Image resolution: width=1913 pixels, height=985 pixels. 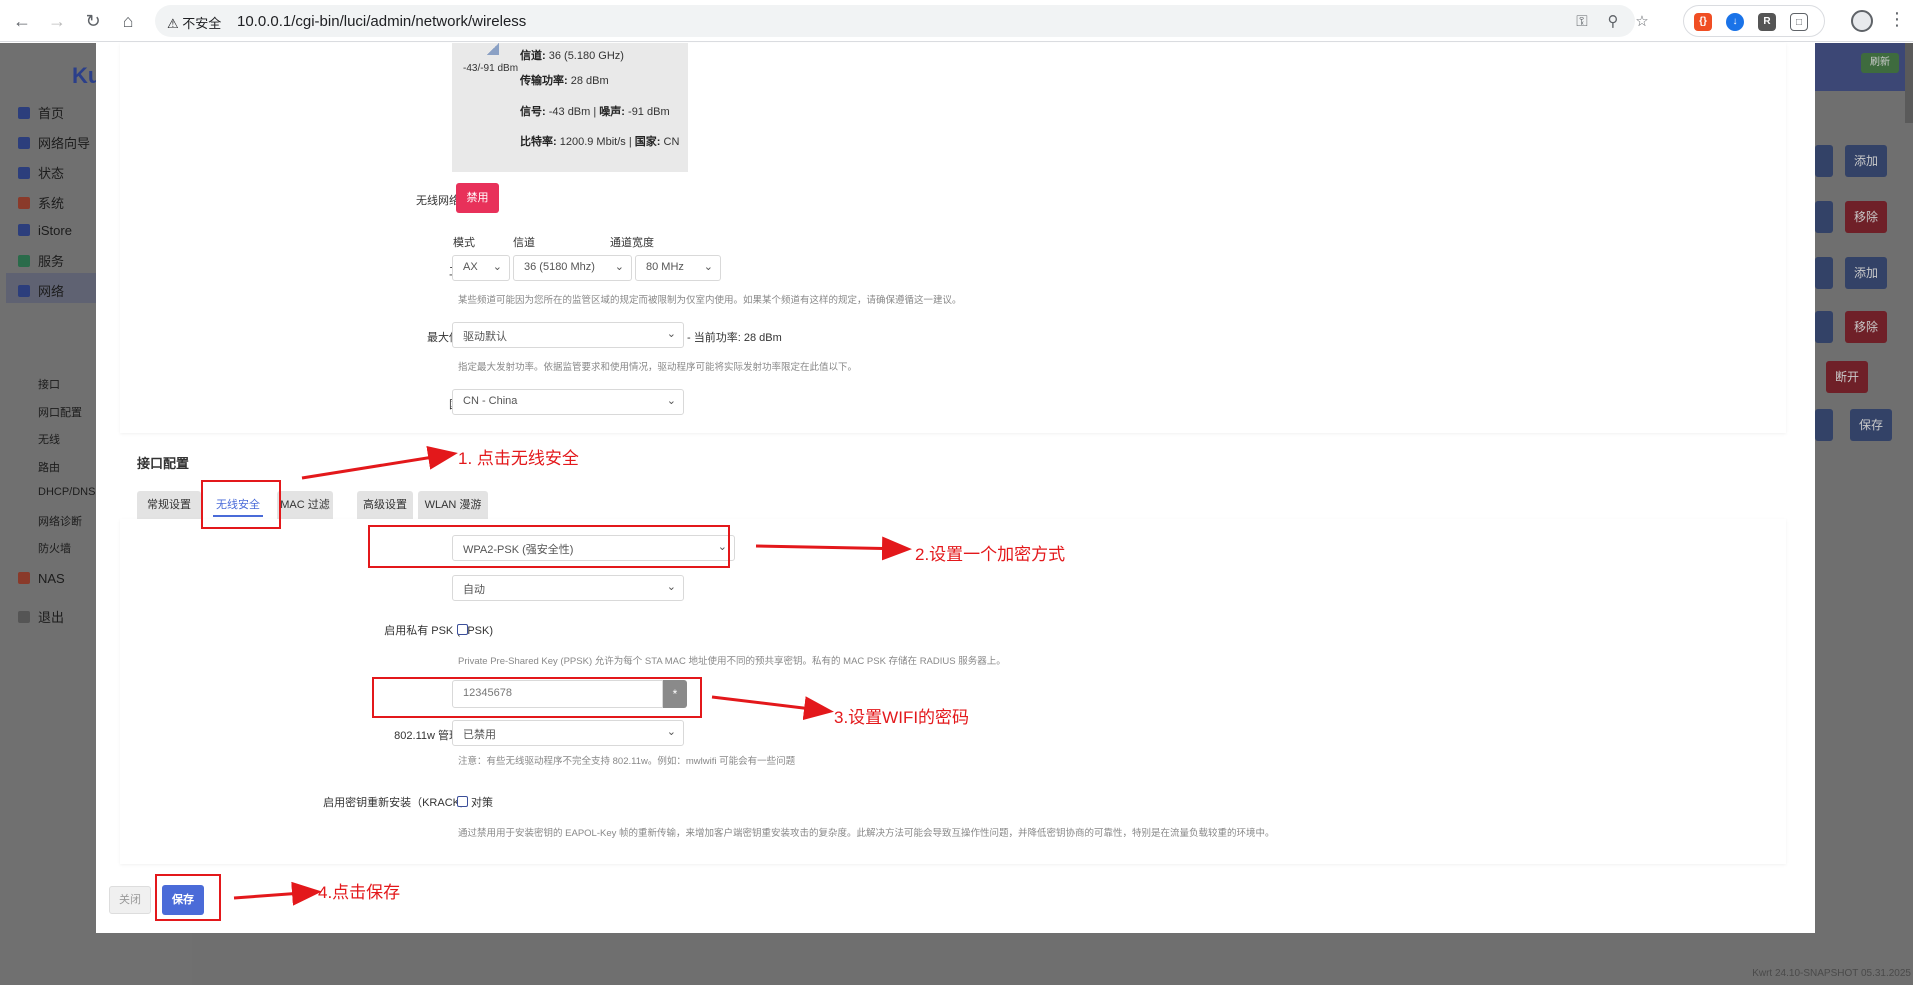 I want to click on annotation-step4: 4.点击保存, so click(x=359, y=892).